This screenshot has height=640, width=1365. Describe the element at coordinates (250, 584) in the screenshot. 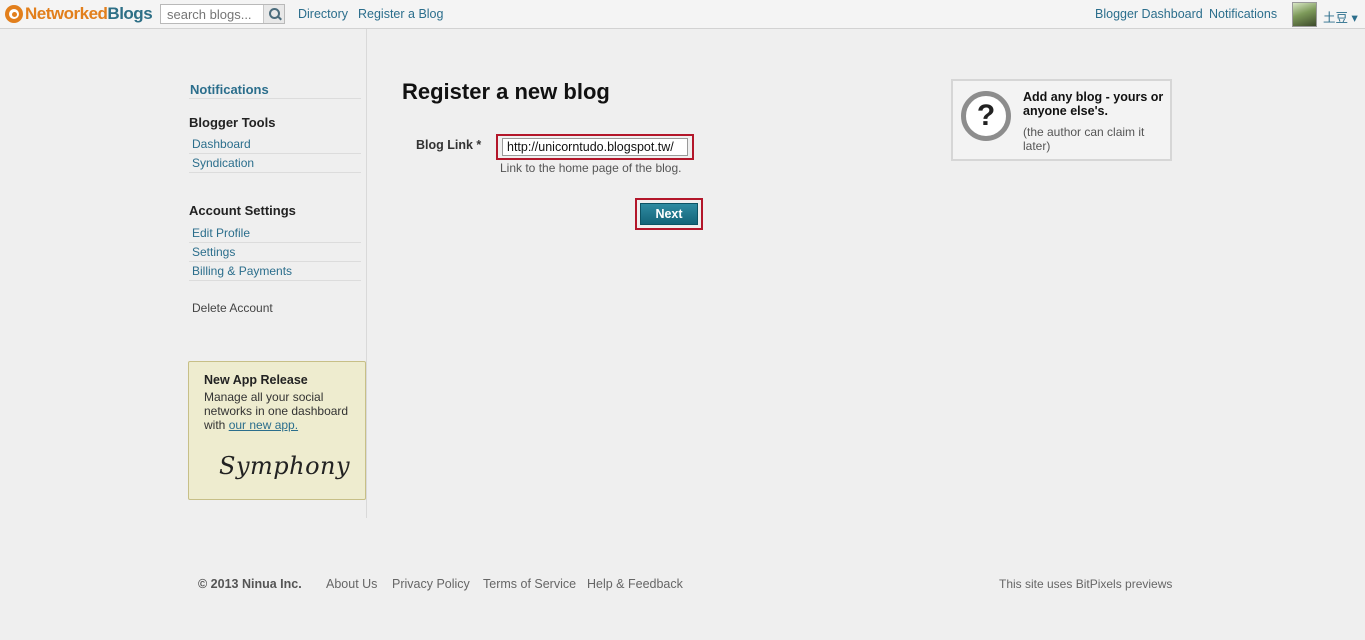

I see `footer-copyright: © 2013 Ninua Inc.` at that location.